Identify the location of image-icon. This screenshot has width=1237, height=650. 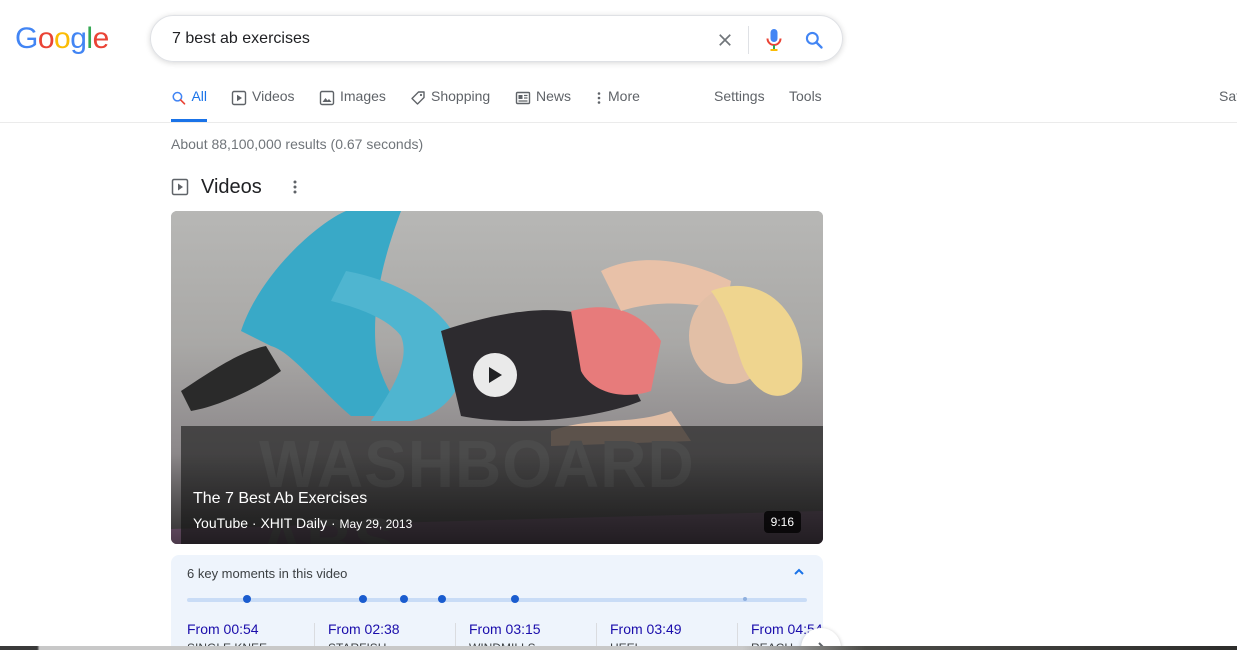
(327, 98).